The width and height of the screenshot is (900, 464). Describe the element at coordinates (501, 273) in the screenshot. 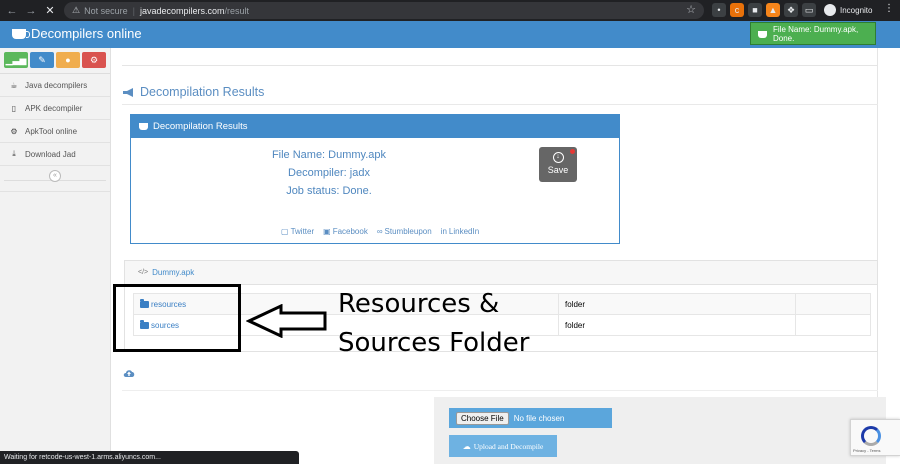

I see `file-tree-header: </> Dummy.apk` at that location.